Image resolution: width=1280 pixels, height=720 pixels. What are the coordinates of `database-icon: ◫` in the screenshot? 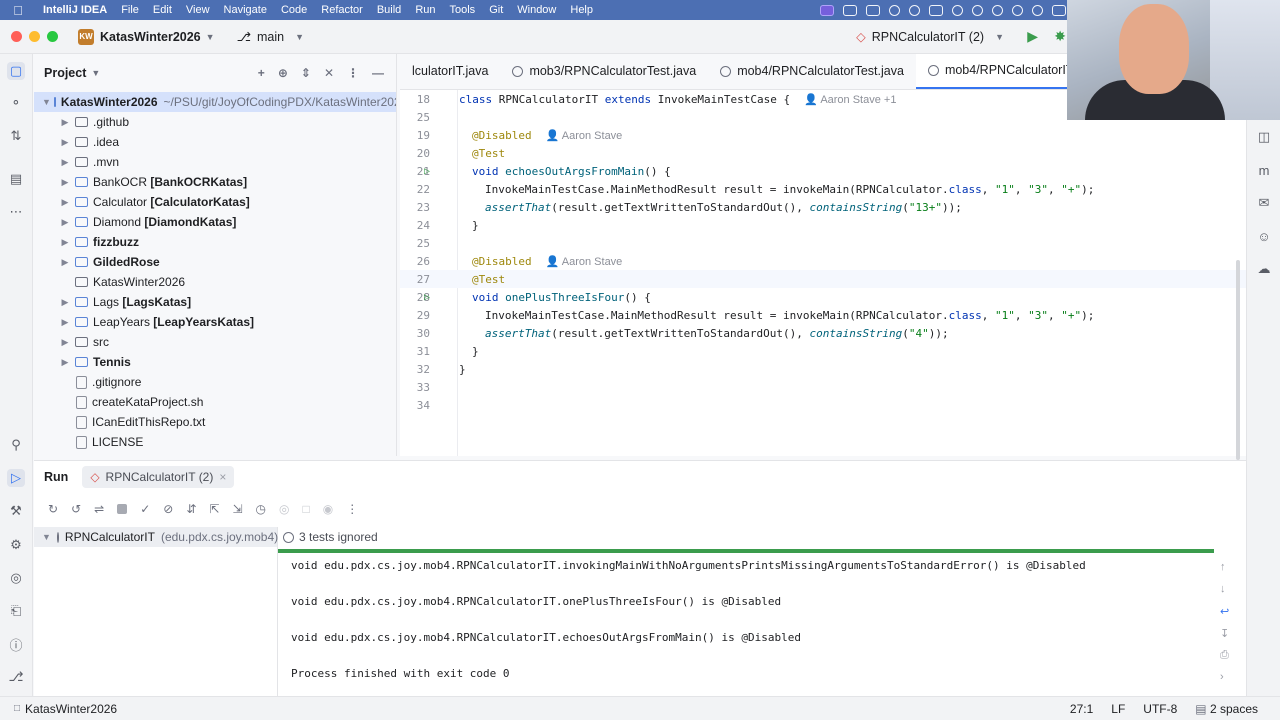 It's located at (1264, 137).